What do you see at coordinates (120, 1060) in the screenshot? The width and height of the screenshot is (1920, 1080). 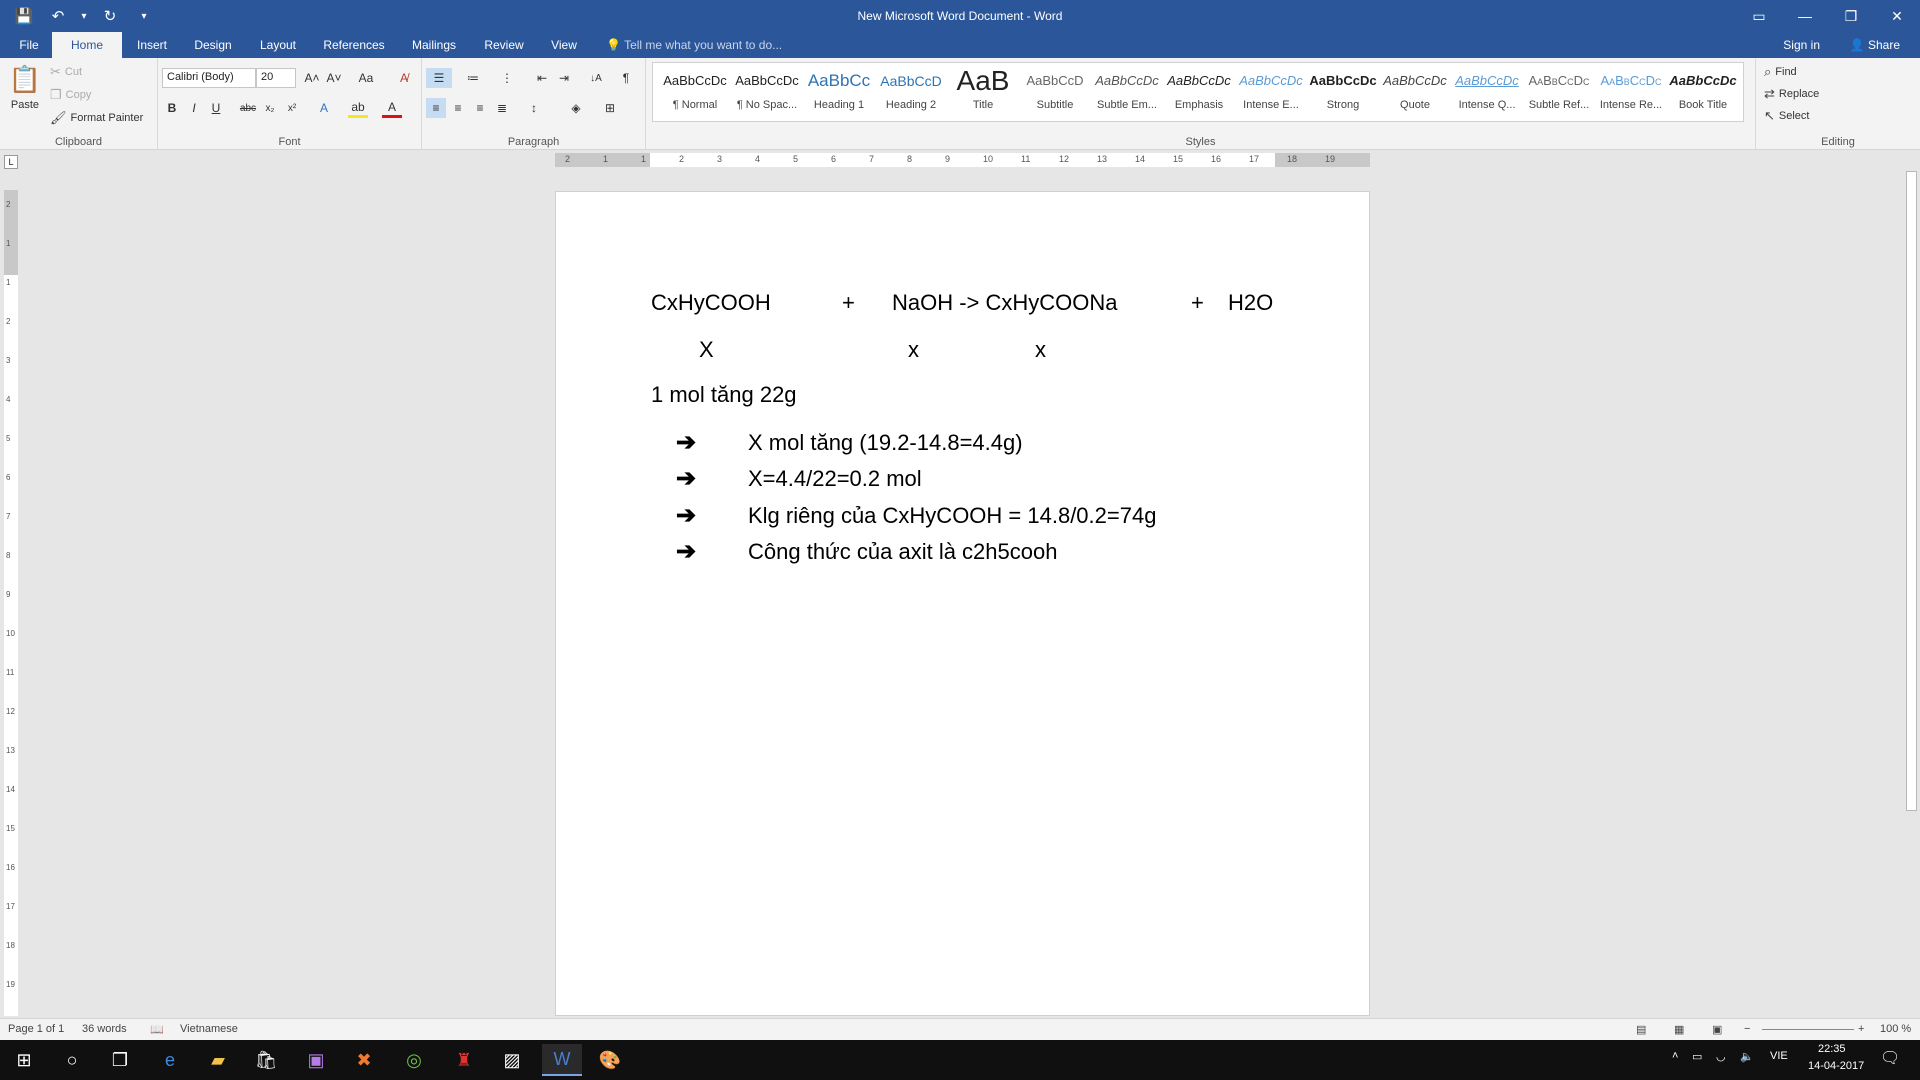 I see `task-view-icon: ❐` at bounding box center [120, 1060].